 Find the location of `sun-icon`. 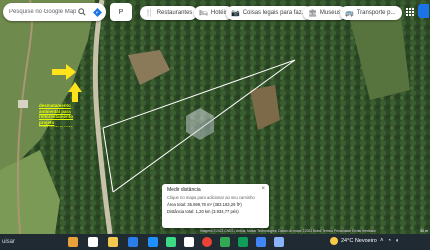

sun-icon is located at coordinates (334, 241).